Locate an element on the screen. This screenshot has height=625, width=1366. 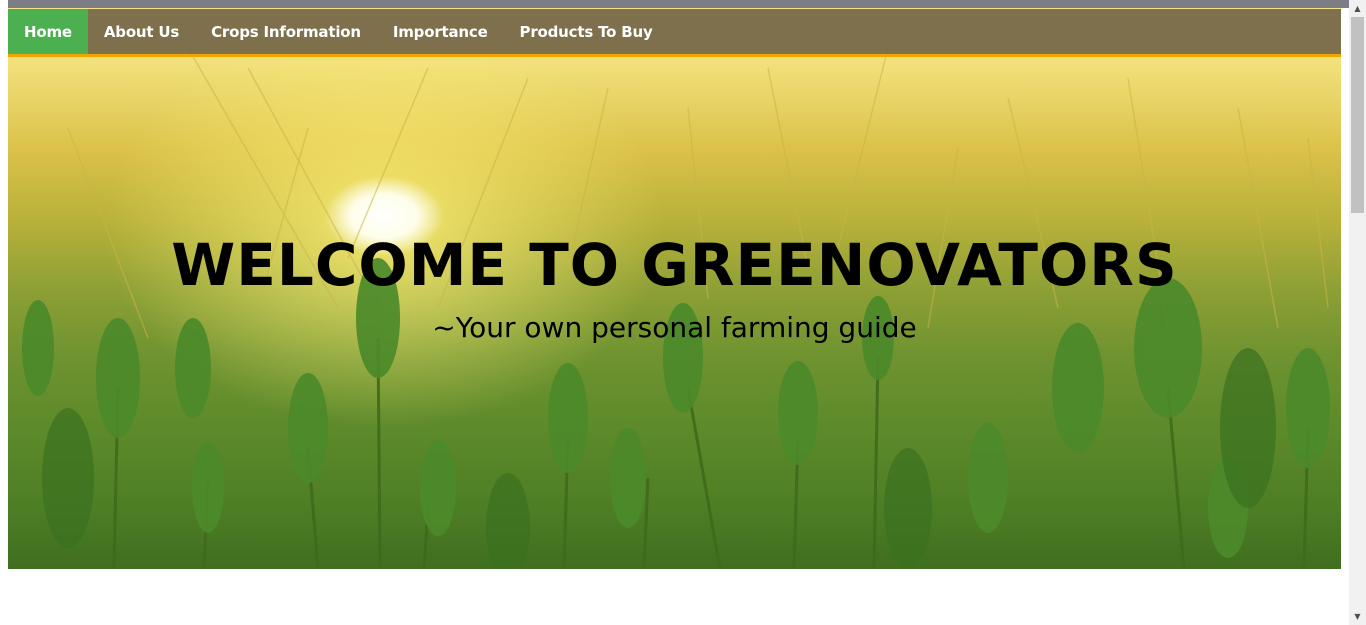
scroll-up-arrow-icon: ▲ is located at coordinates (1357, 8).